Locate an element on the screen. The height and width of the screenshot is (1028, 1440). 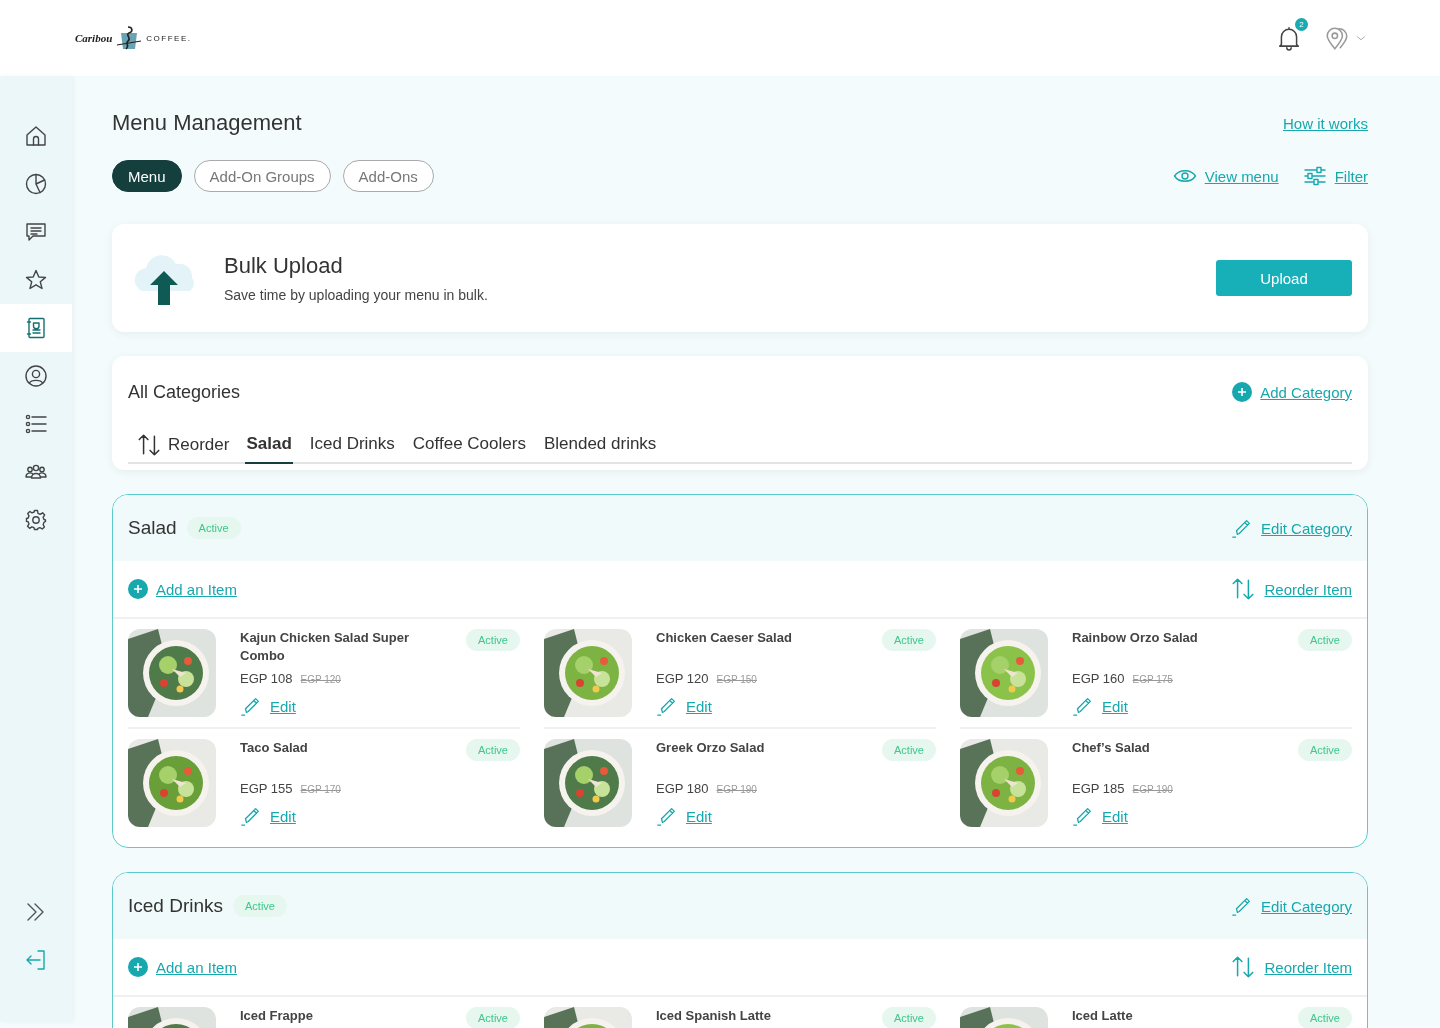
tab: Menu is located at coordinates (147, 176).